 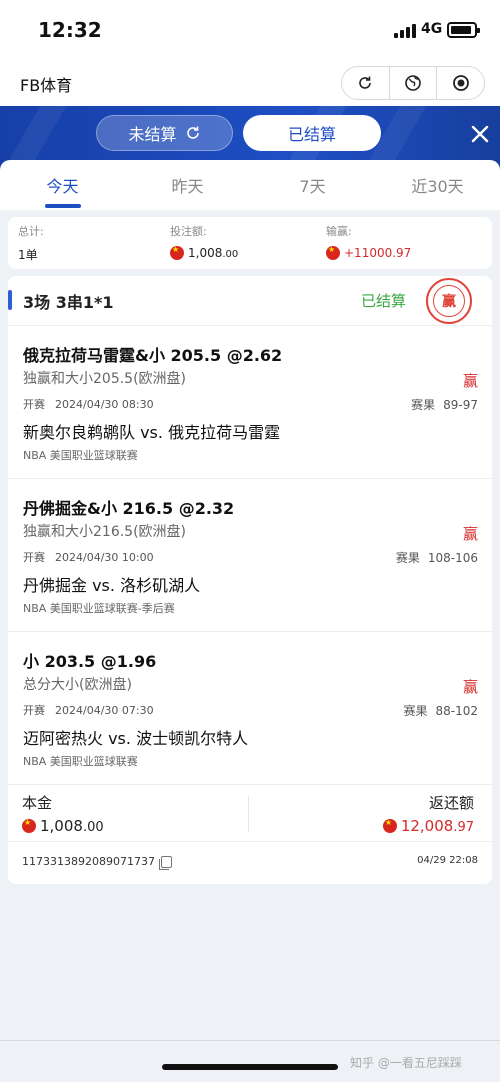 What do you see at coordinates (63, 826) in the screenshot?
I see `principal-value: 1,008.00` at bounding box center [63, 826].